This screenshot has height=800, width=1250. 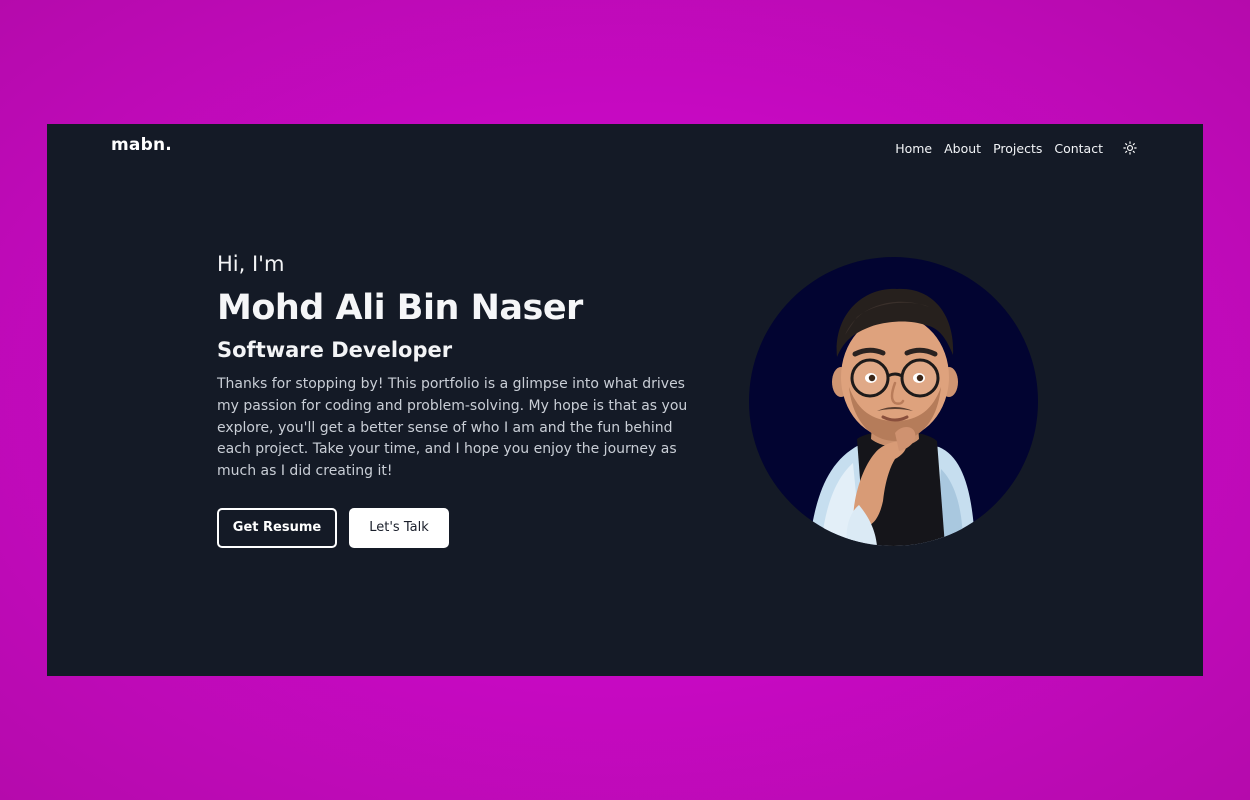 What do you see at coordinates (141, 145) in the screenshot?
I see `site-logo: mabn.` at bounding box center [141, 145].